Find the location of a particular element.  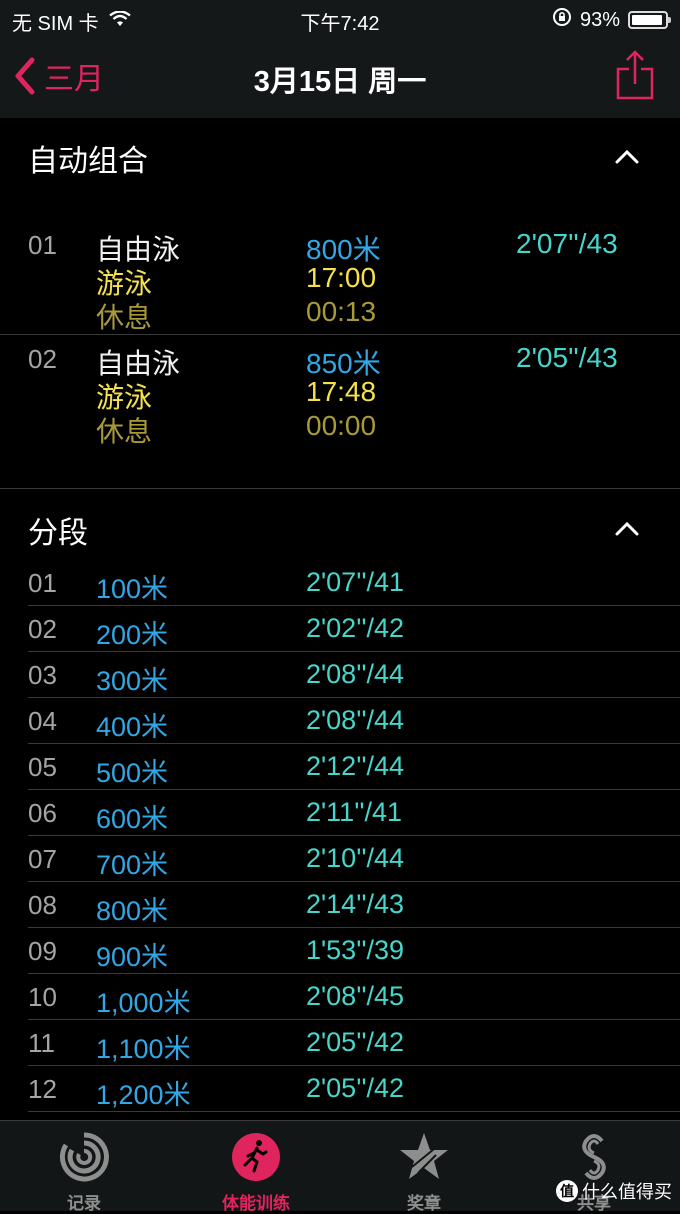

workout-runner-icon is located at coordinates (256, 1157).